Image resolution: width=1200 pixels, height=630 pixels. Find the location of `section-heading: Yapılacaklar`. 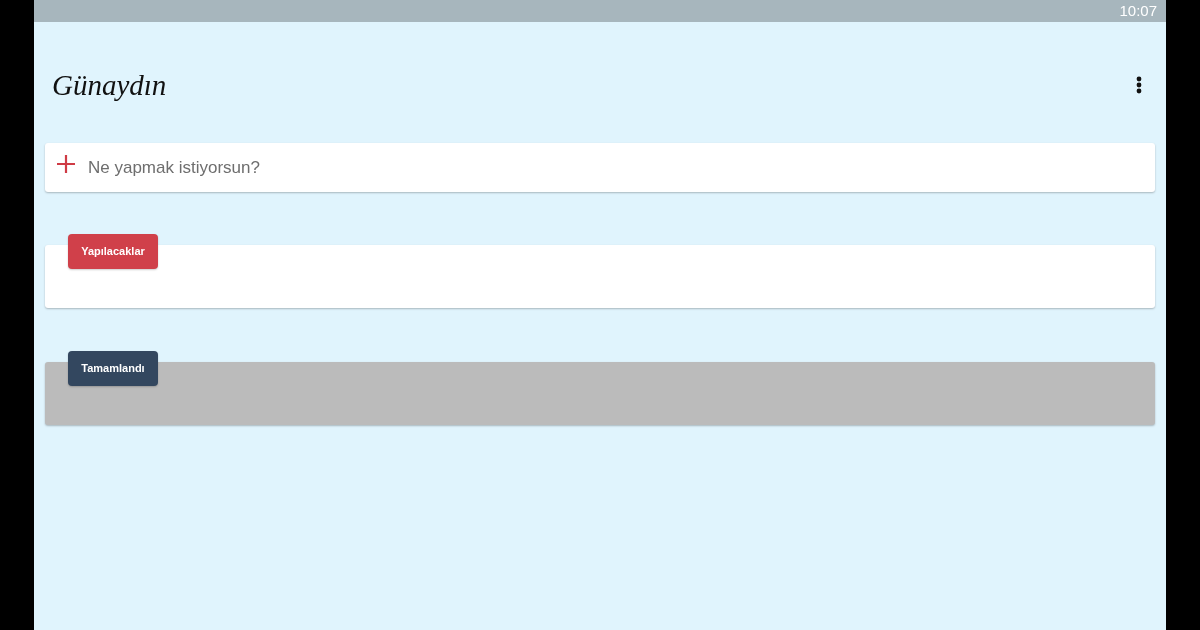

section-heading: Yapılacaklar is located at coordinates (113, 251).